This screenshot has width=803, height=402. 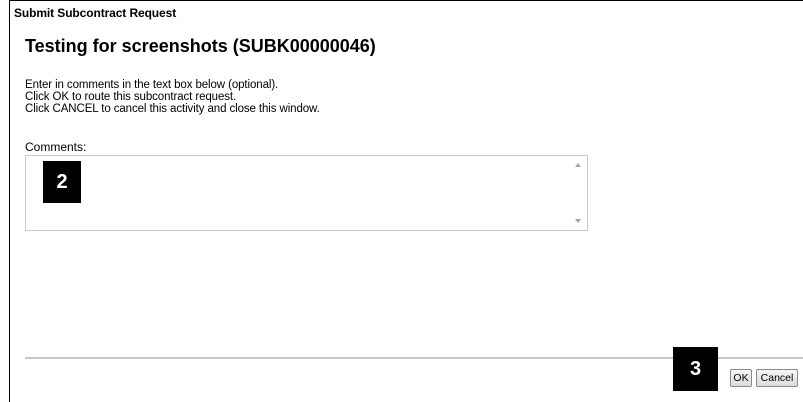 What do you see at coordinates (62, 182) in the screenshot?
I see `step-callout-2: 2` at bounding box center [62, 182].